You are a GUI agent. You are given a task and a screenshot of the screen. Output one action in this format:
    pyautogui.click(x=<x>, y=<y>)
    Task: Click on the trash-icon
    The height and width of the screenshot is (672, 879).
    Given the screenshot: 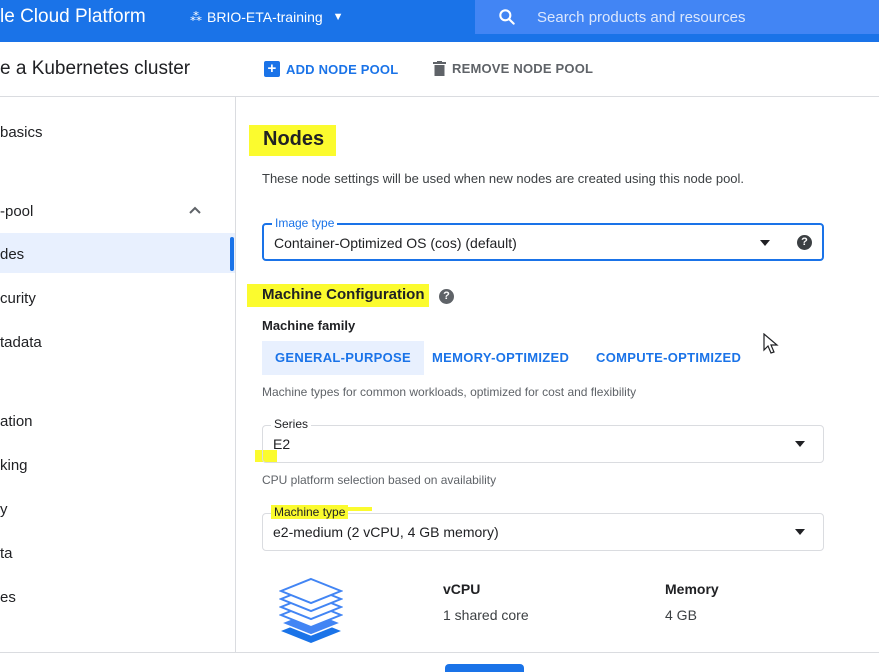 What is the action you would take?
    pyautogui.click(x=439, y=68)
    